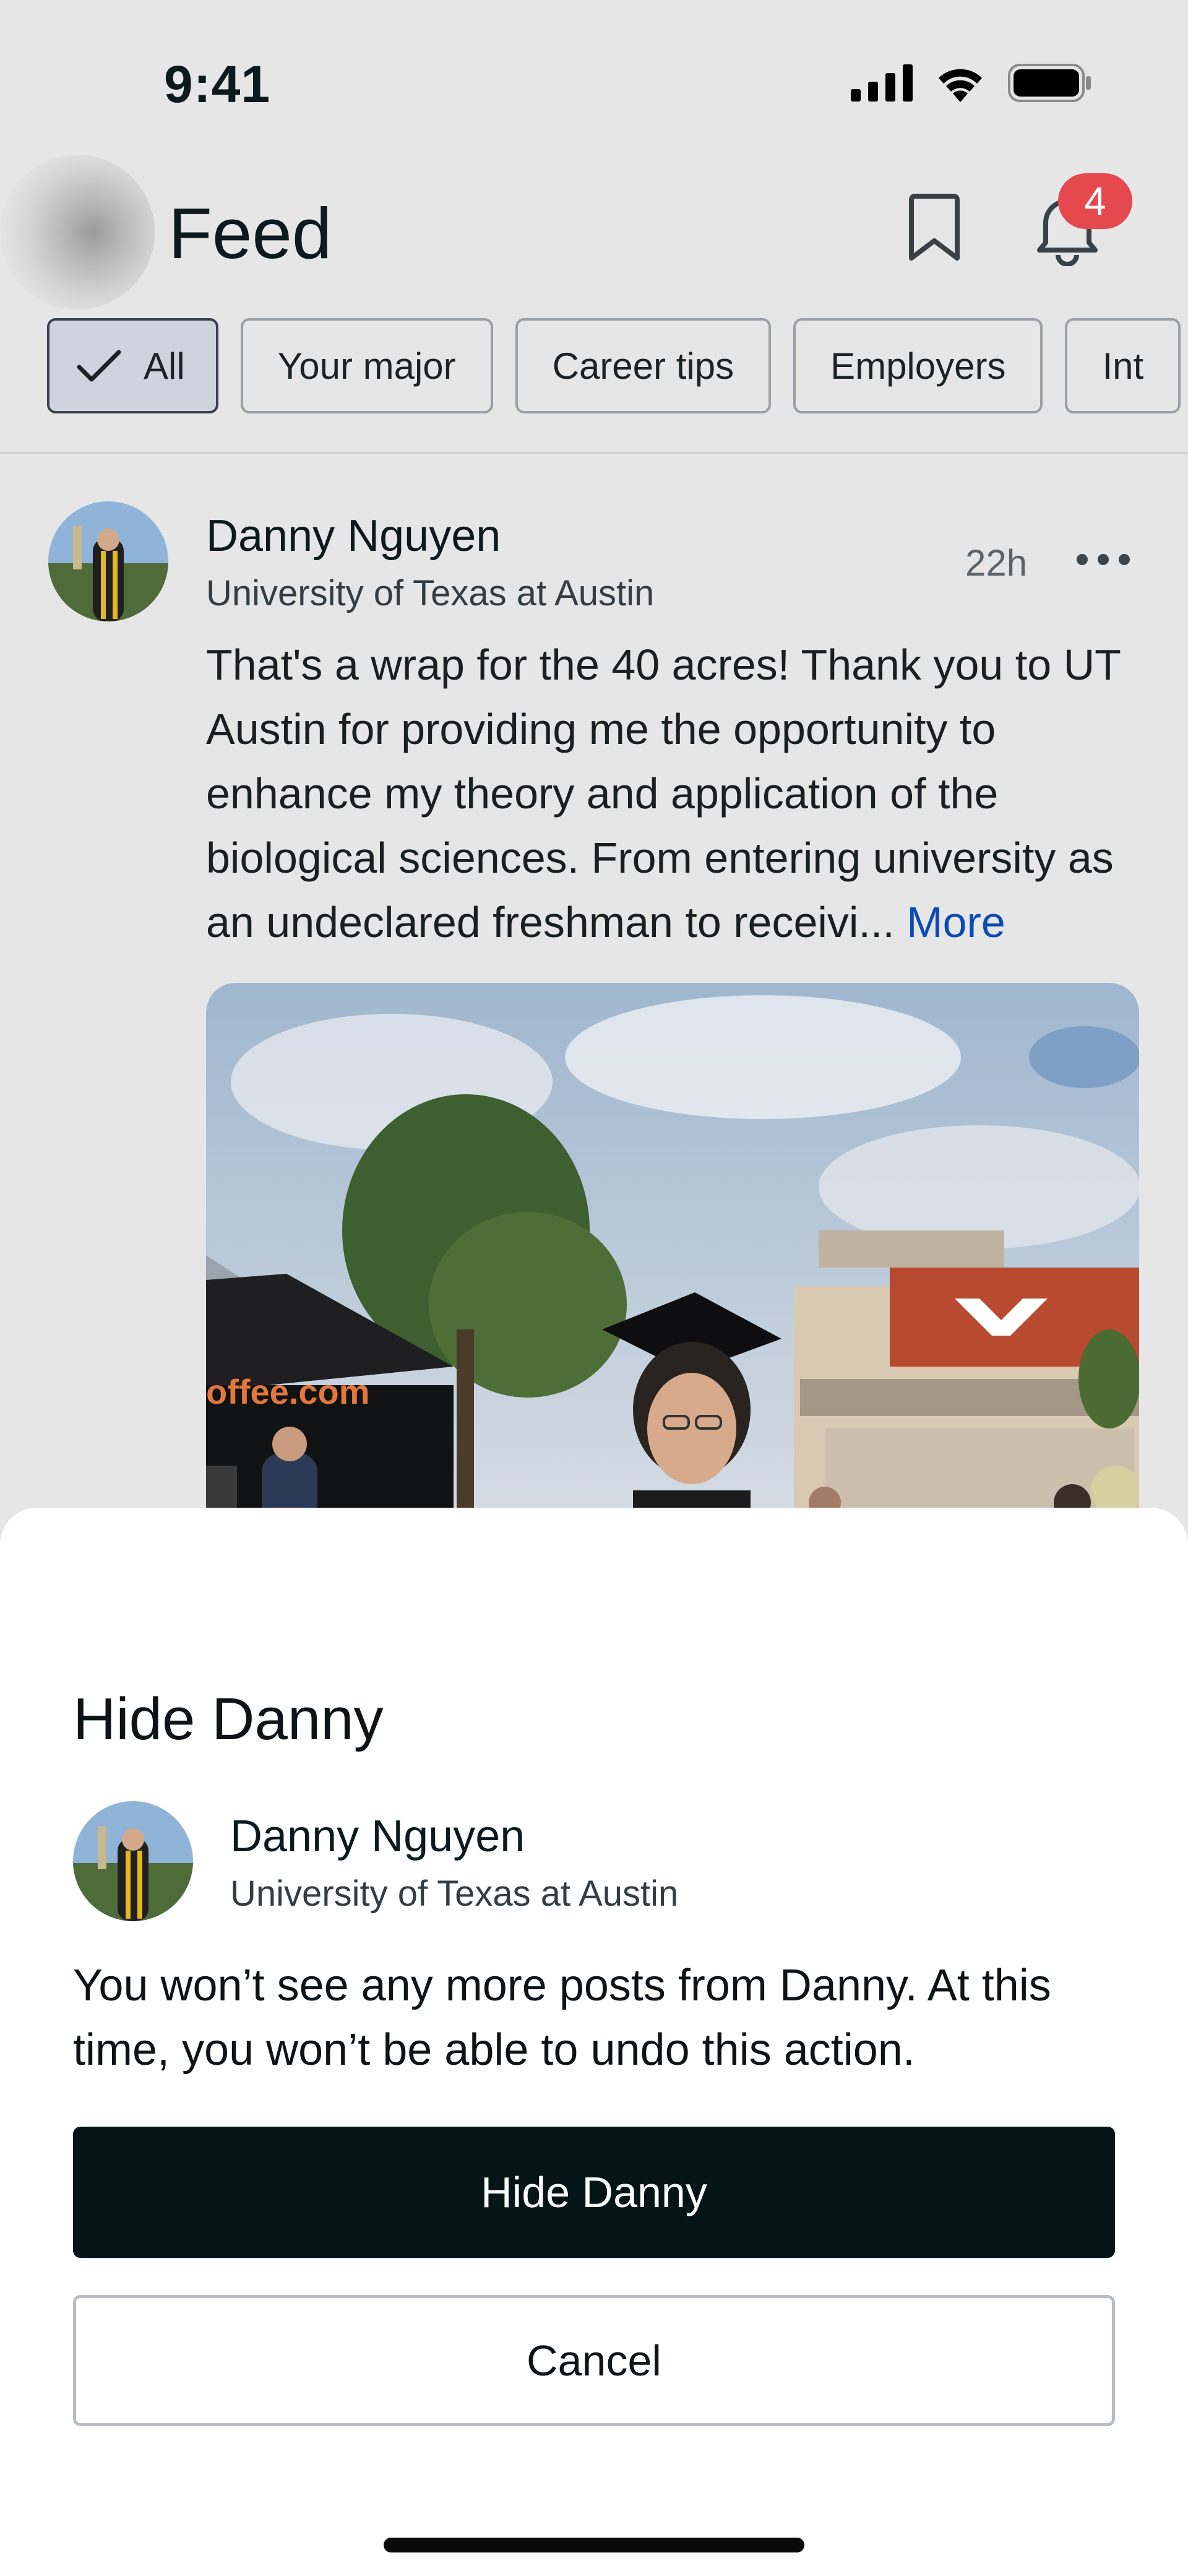 The image size is (1188, 2576). I want to click on battery-icon, so click(1049, 83).